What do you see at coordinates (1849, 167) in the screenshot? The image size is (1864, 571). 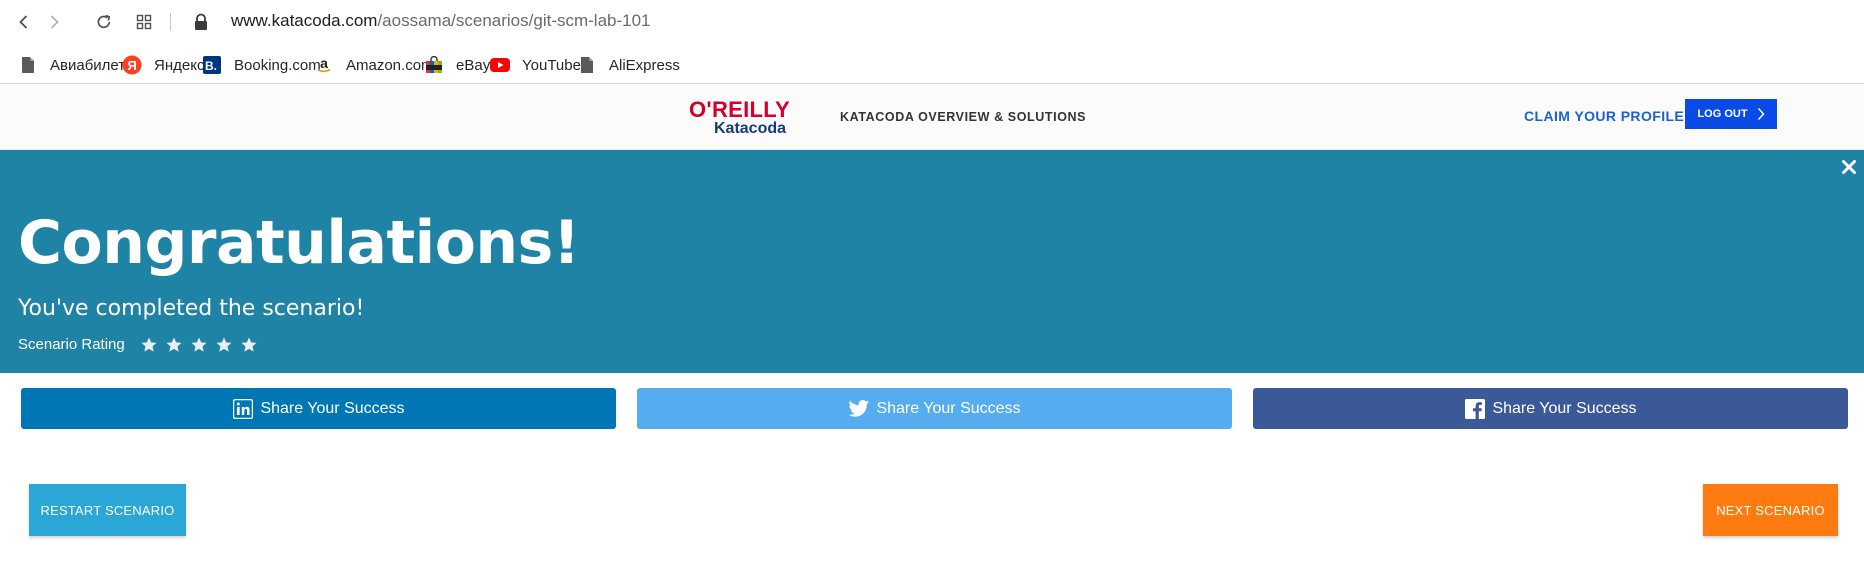 I see `close-icon` at bounding box center [1849, 167].